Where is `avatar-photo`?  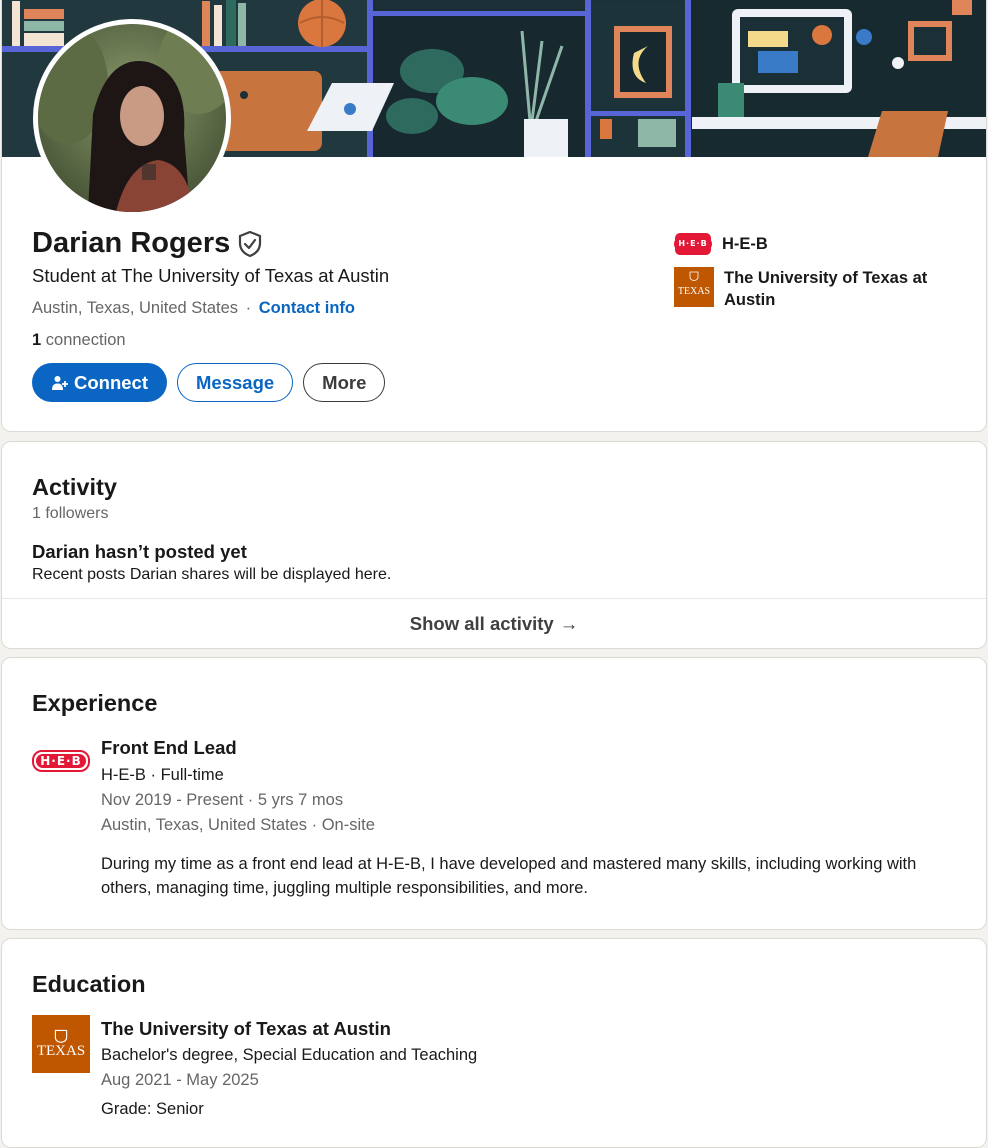 avatar-photo is located at coordinates (132, 118).